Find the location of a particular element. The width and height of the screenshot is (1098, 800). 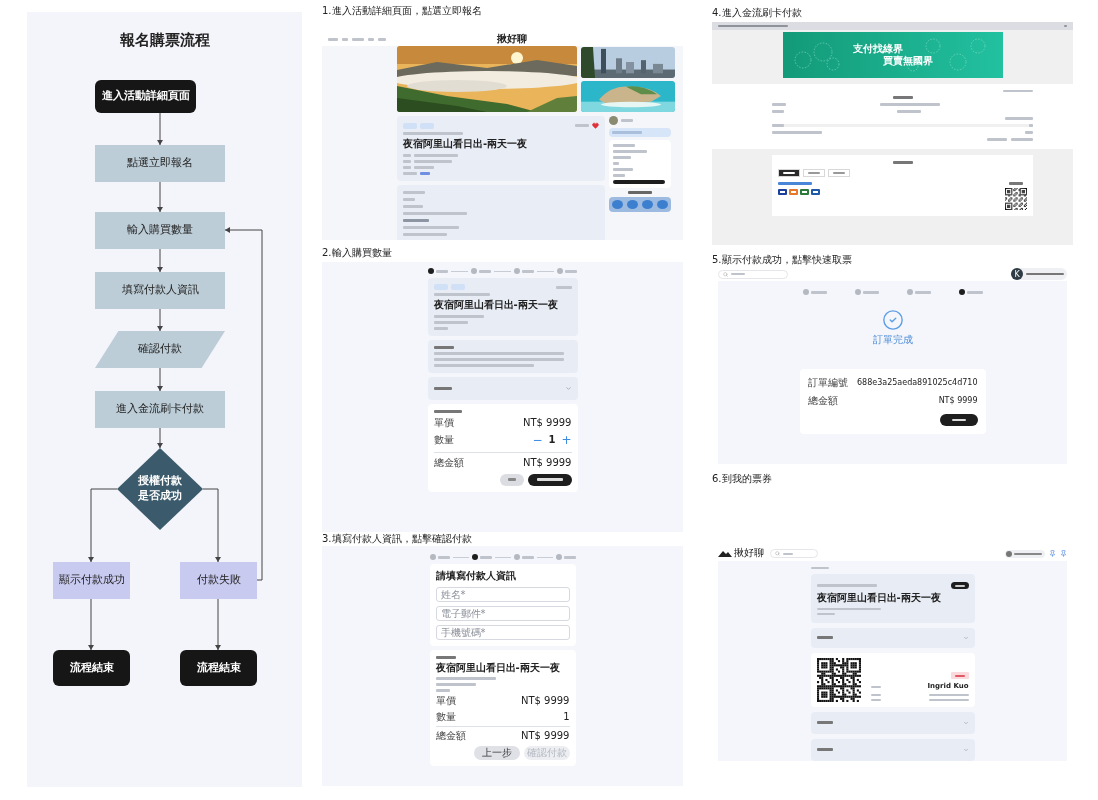

card-logo-icon is located at coordinates (804, 192).